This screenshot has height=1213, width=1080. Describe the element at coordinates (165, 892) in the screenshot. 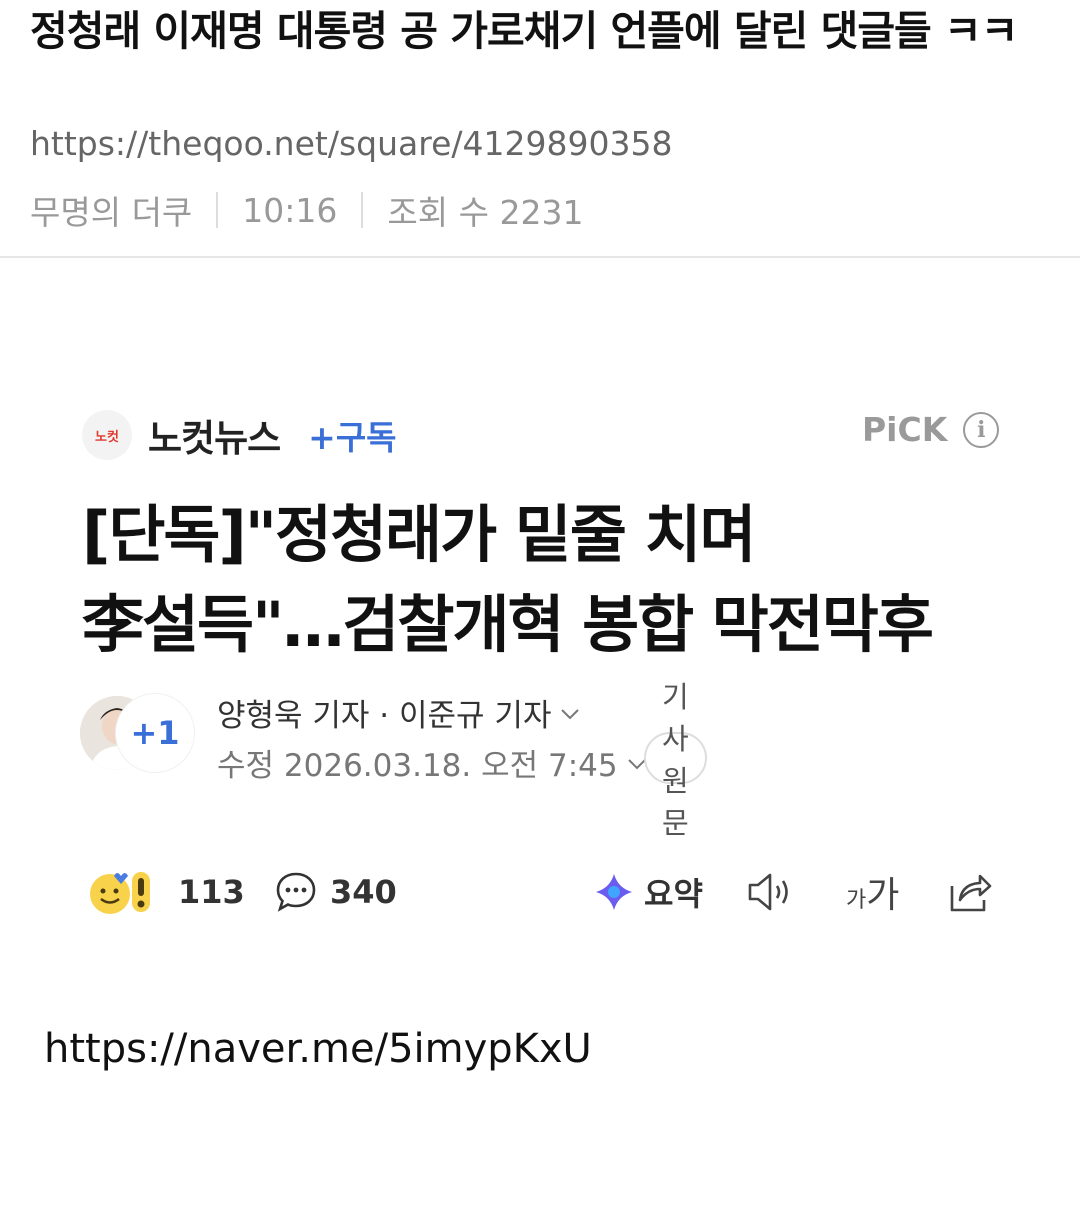

I see `reactions-button: 113` at that location.